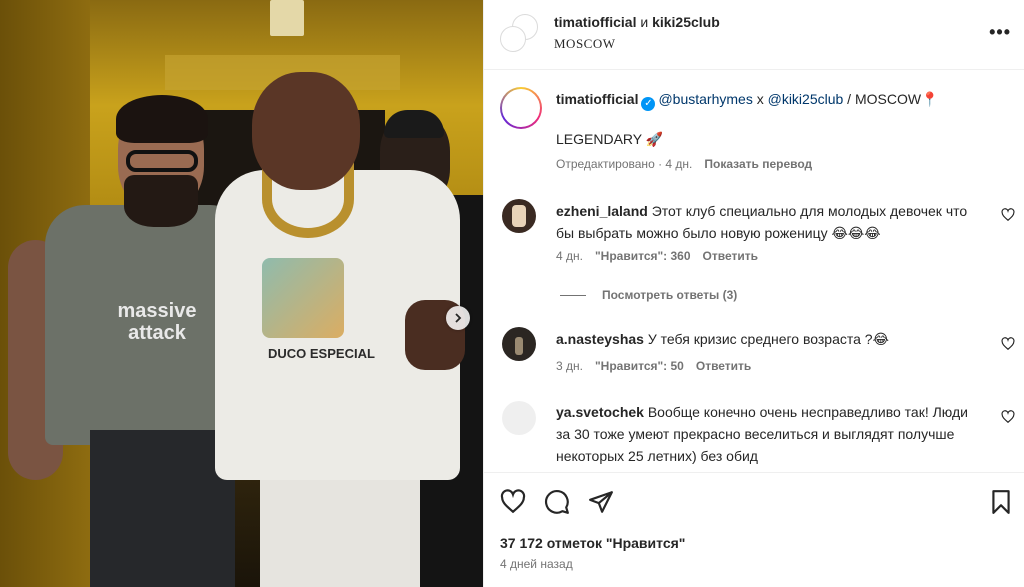  I want to click on caption-mention-2: @kiki25club, so click(806, 99).